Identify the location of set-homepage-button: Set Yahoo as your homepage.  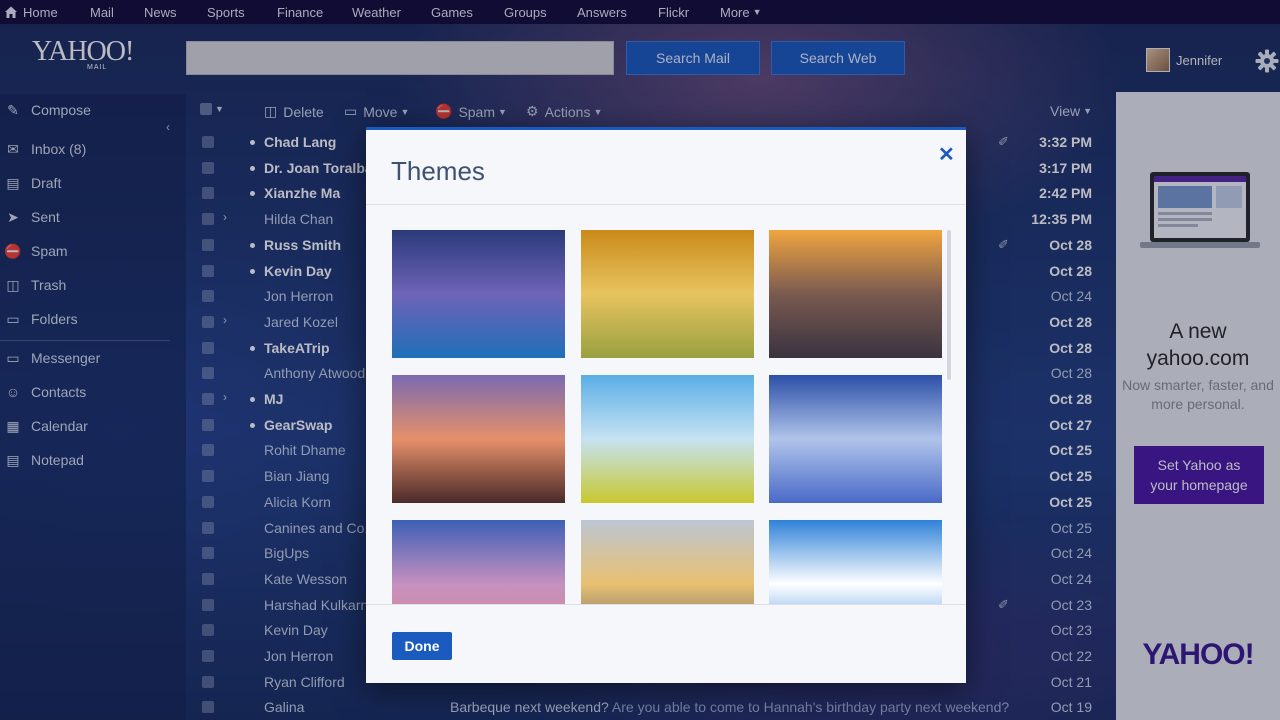
(1199, 475).